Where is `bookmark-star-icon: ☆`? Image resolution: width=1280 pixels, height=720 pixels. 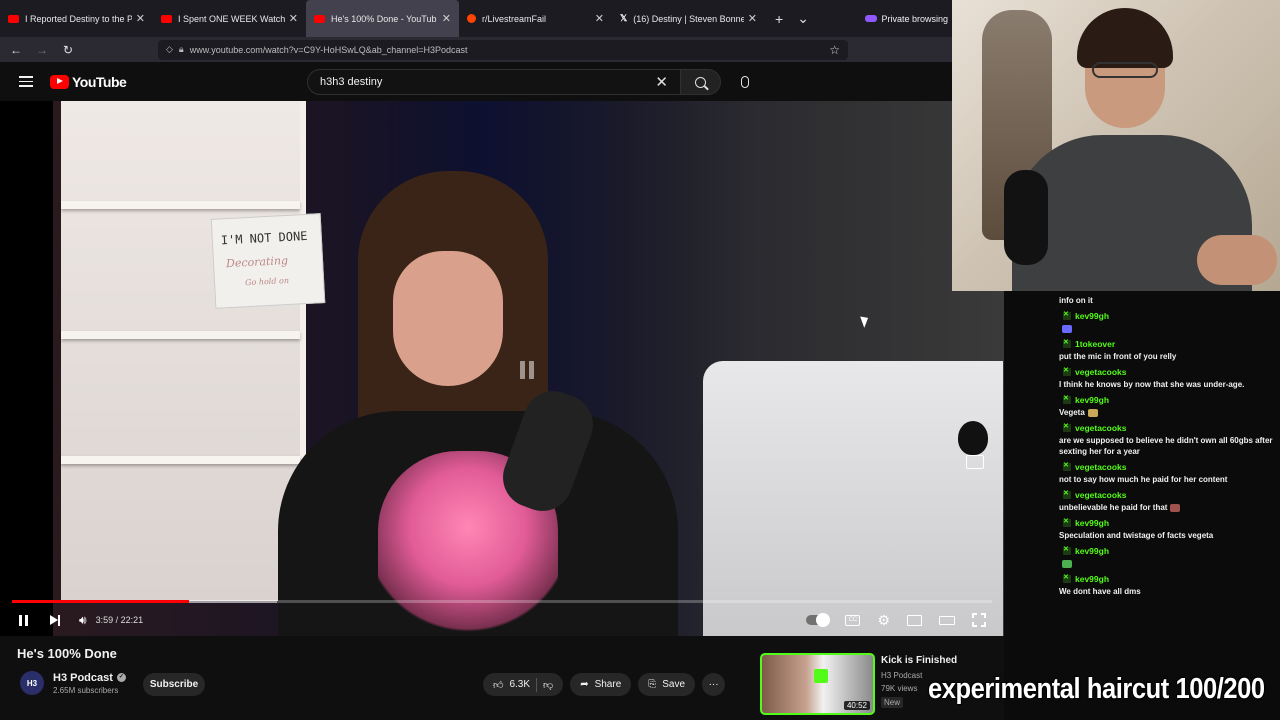
bookmark-star-icon: ☆ is located at coordinates (834, 50).